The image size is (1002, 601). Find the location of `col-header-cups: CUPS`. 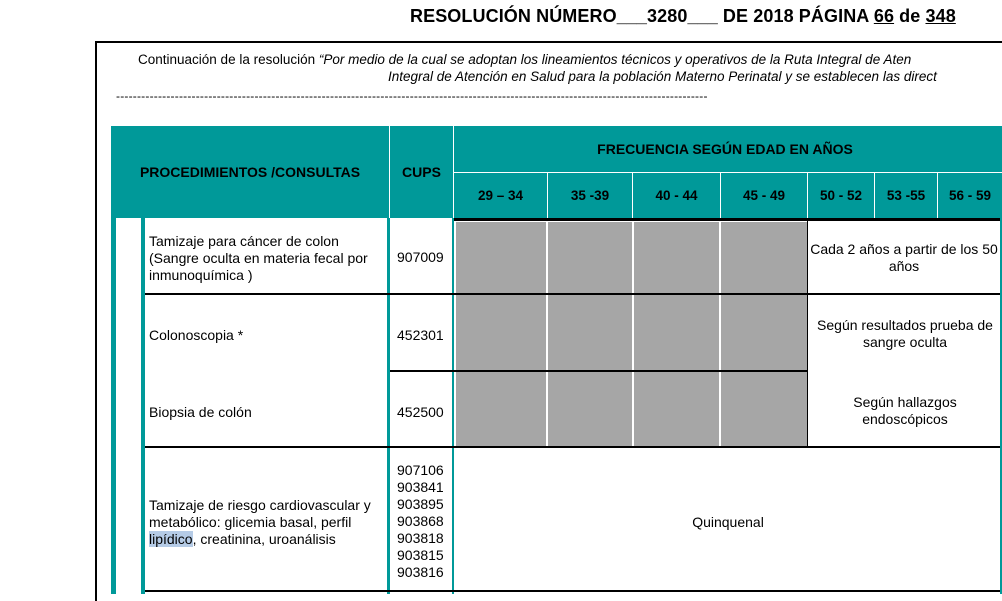

col-header-cups: CUPS is located at coordinates (421, 172).